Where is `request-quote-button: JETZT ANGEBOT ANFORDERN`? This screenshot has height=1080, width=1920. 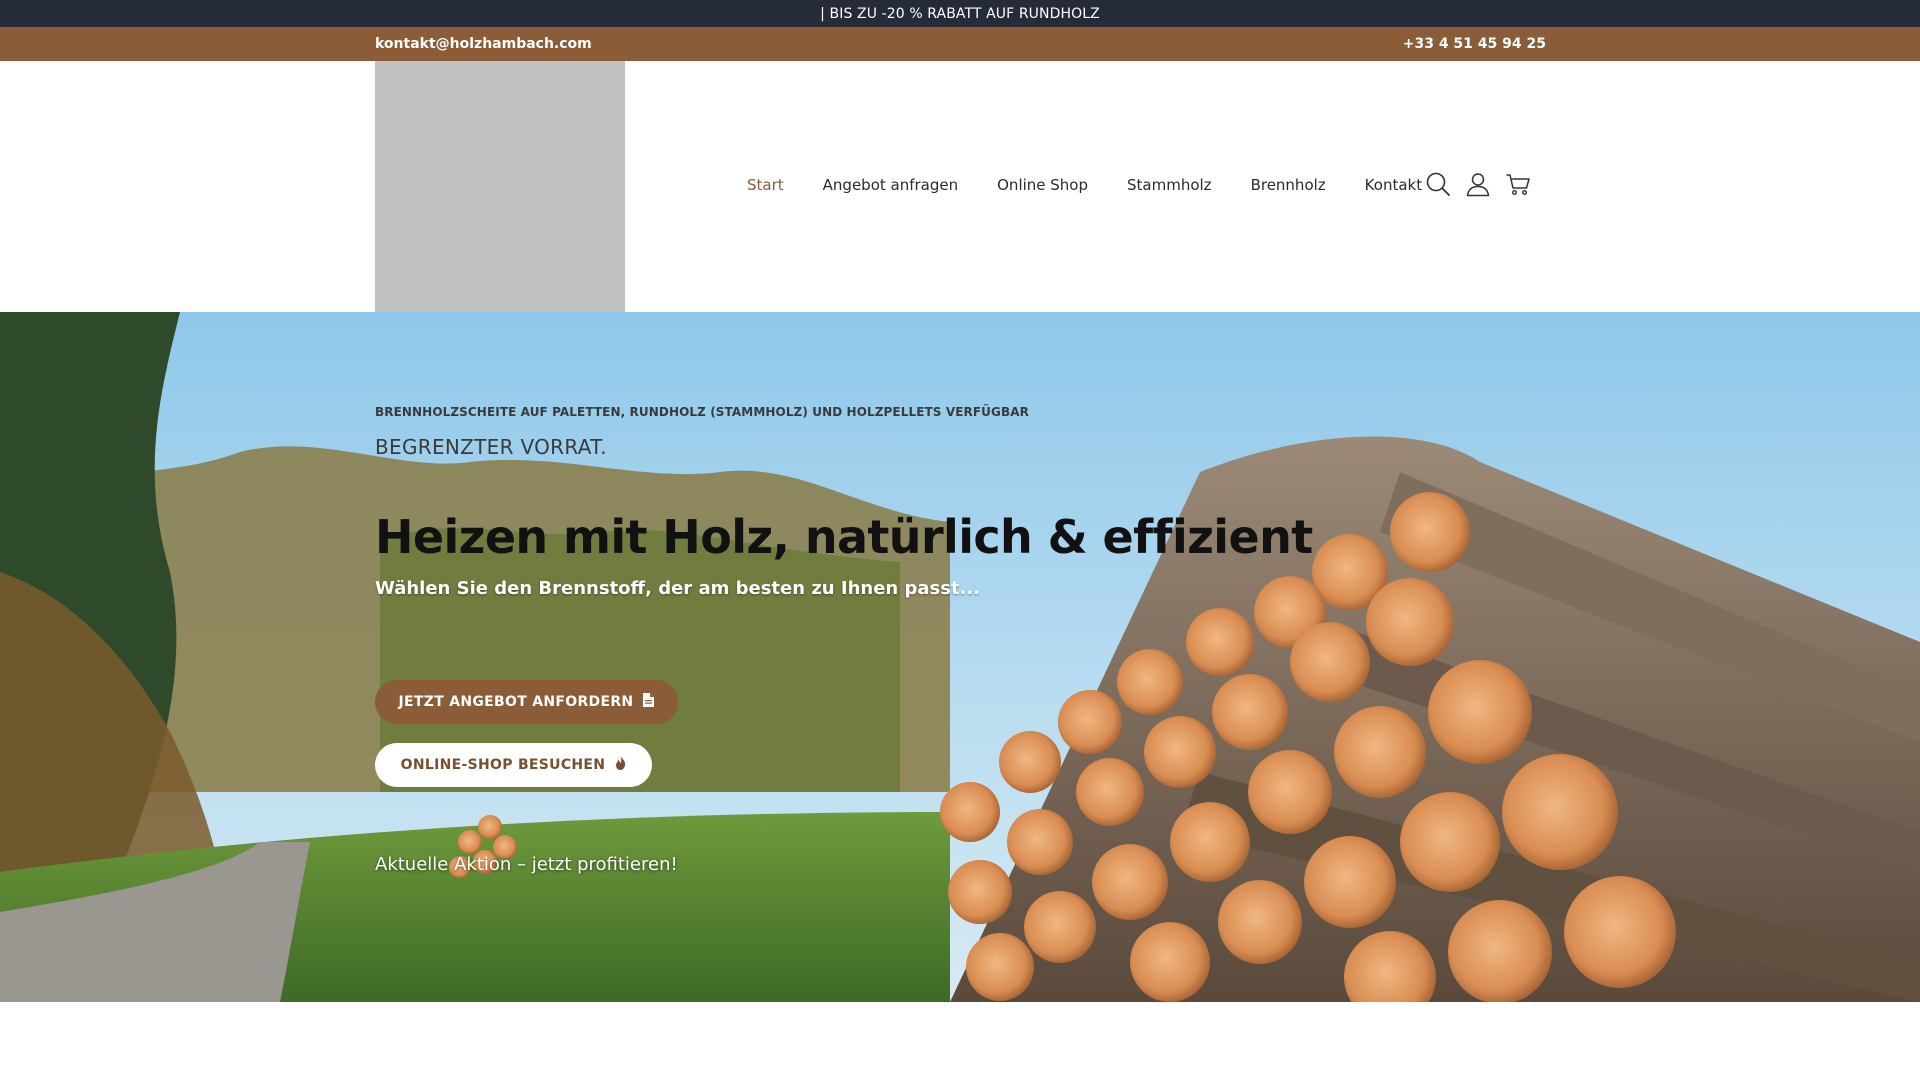
request-quote-button: JETZT ANGEBOT ANFORDERN is located at coordinates (526, 702).